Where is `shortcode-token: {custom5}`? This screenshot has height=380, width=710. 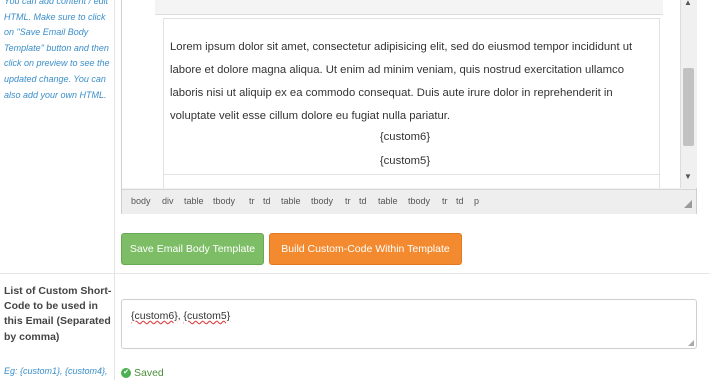
shortcode-token: {custom5} is located at coordinates (207, 316).